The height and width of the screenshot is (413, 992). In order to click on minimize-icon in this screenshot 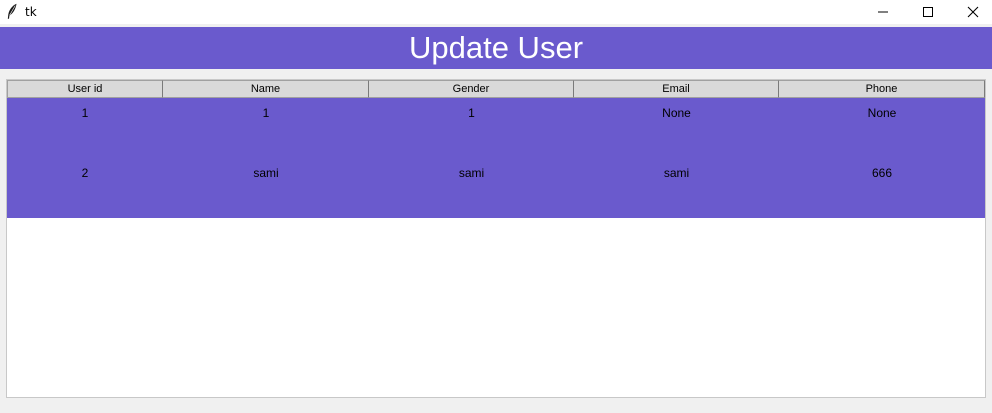, I will do `click(883, 12)`.